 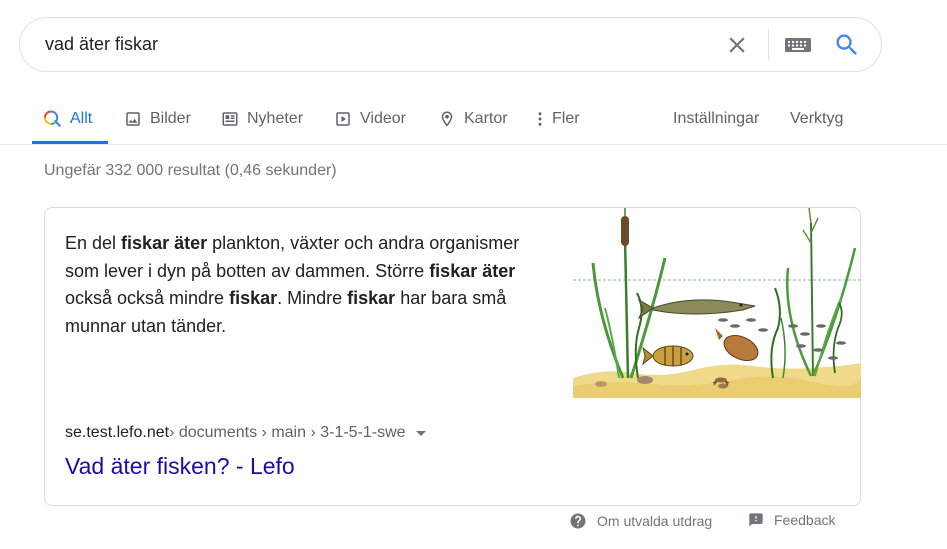 What do you see at coordinates (93, 243) in the screenshot?
I see `snippet-segment: En del` at bounding box center [93, 243].